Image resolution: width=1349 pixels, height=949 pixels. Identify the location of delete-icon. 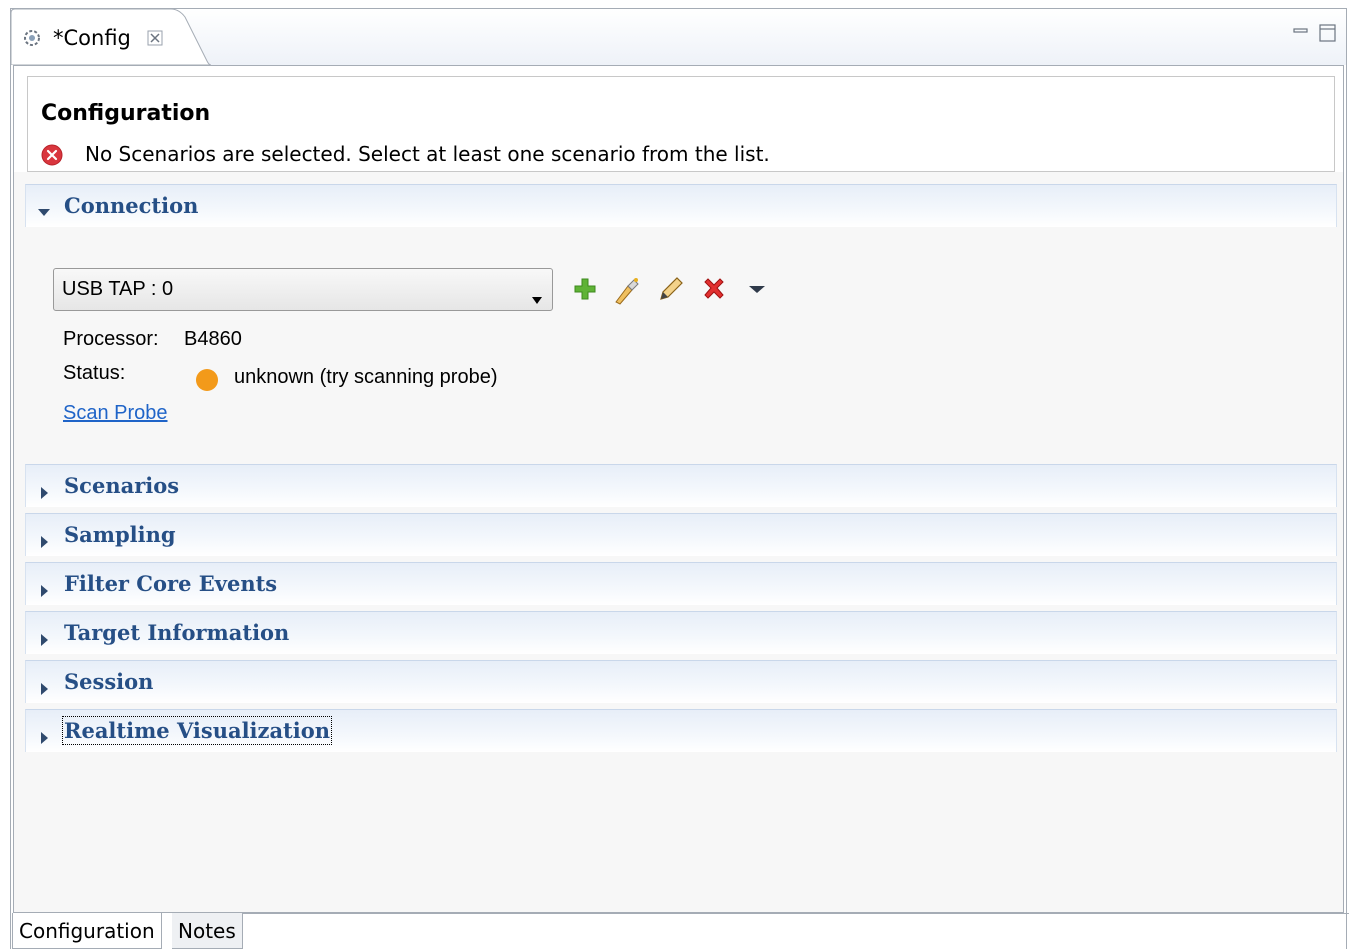
(714, 289).